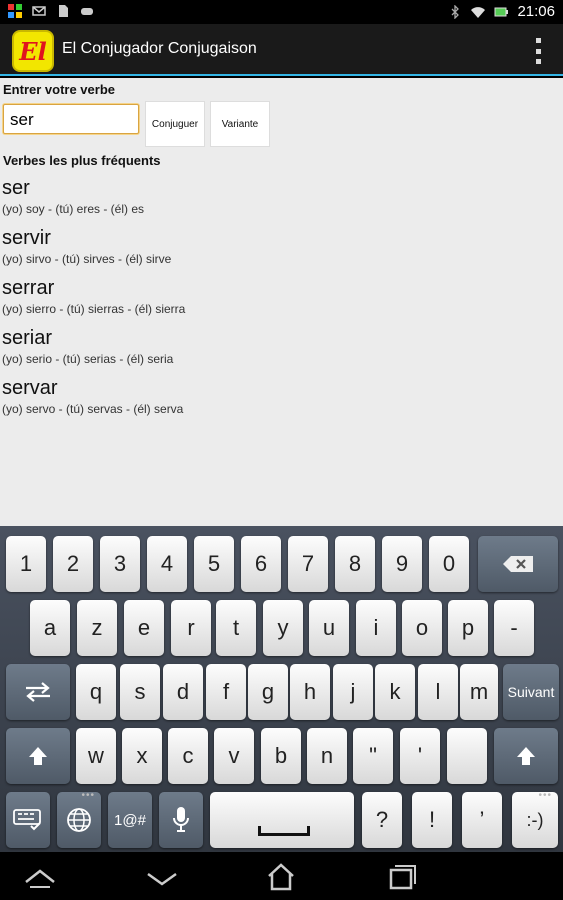 The width and height of the screenshot is (563, 900). Describe the element at coordinates (59, 89) in the screenshot. I see `verb-entry-label: Entrer votre verbe` at that location.